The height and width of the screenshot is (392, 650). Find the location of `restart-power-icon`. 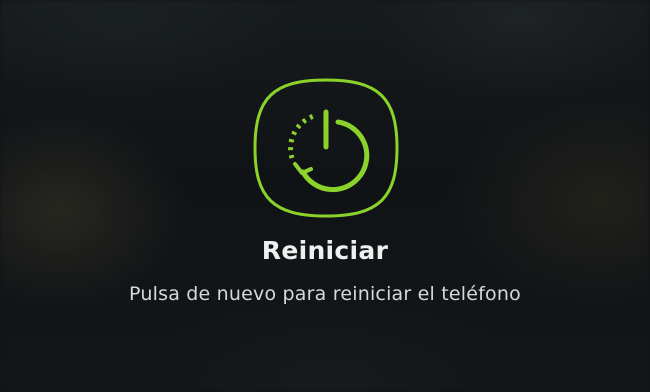

restart-power-icon is located at coordinates (326, 148).